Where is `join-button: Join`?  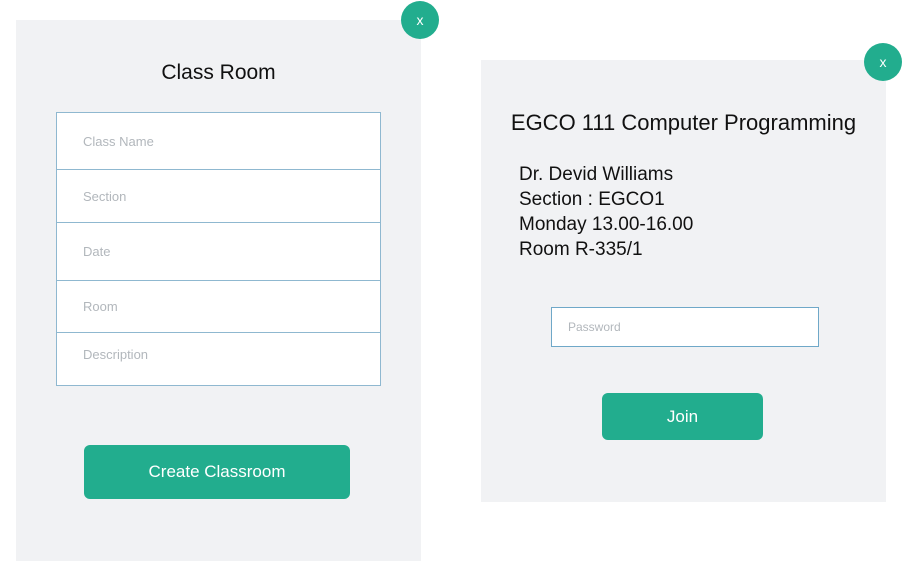 join-button: Join is located at coordinates (682, 416).